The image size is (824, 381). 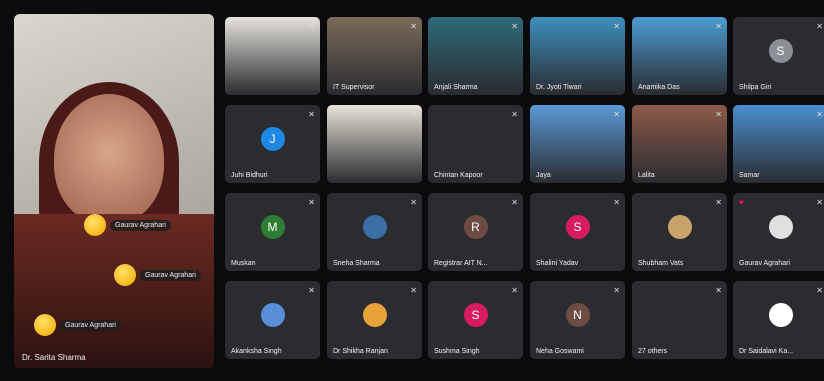 What do you see at coordinates (778, 144) in the screenshot?
I see `participant-tile: ✕ Samar` at bounding box center [778, 144].